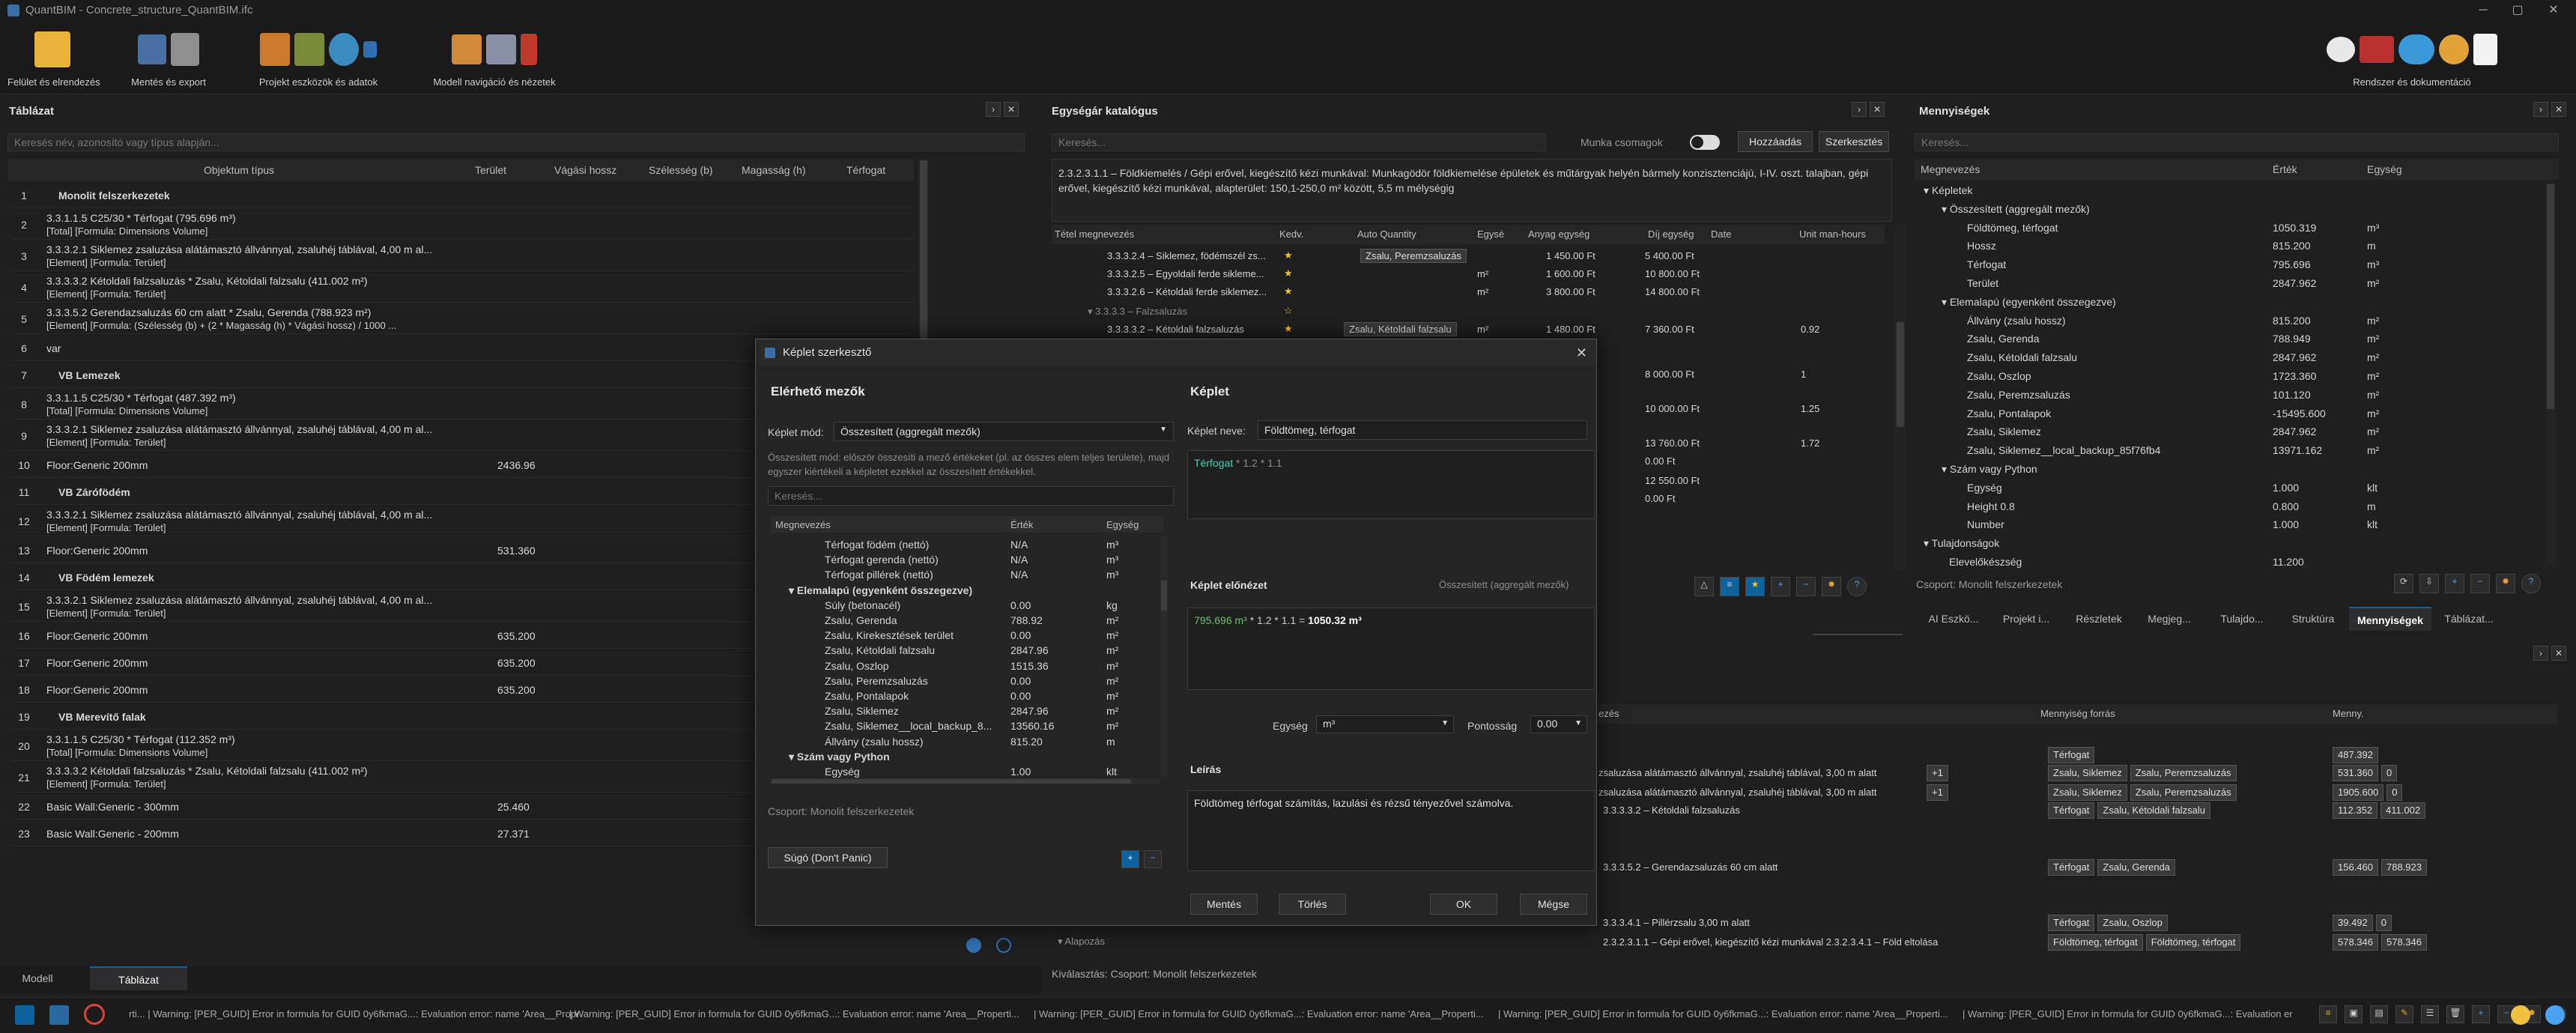 Image resolution: width=2576 pixels, height=1033 pixels. I want to click on tab-struktra: Struktúra, so click(2313, 619).